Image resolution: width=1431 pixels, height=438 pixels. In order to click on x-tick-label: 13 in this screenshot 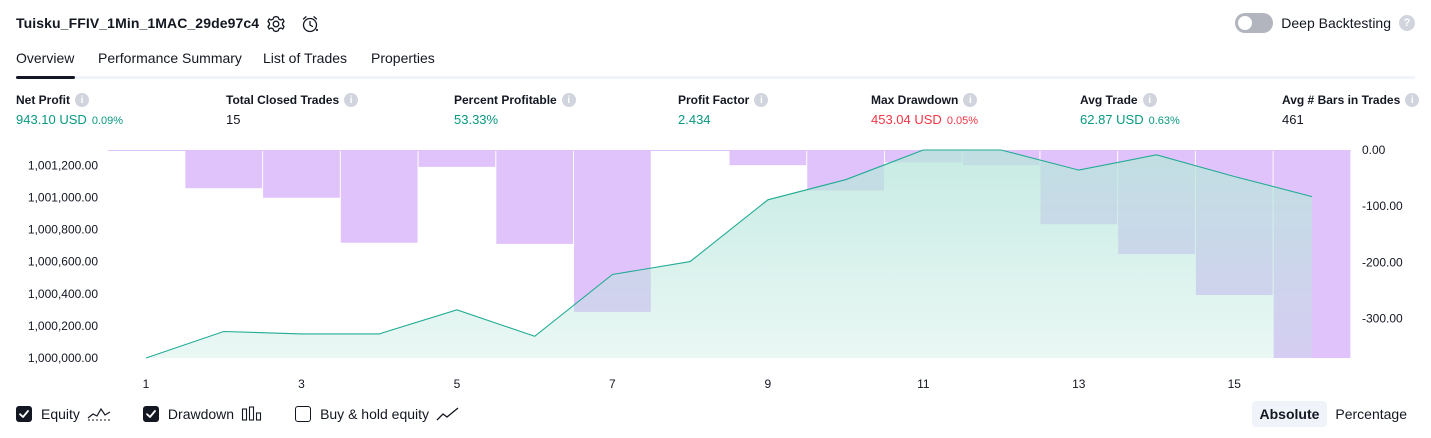, I will do `click(1079, 384)`.